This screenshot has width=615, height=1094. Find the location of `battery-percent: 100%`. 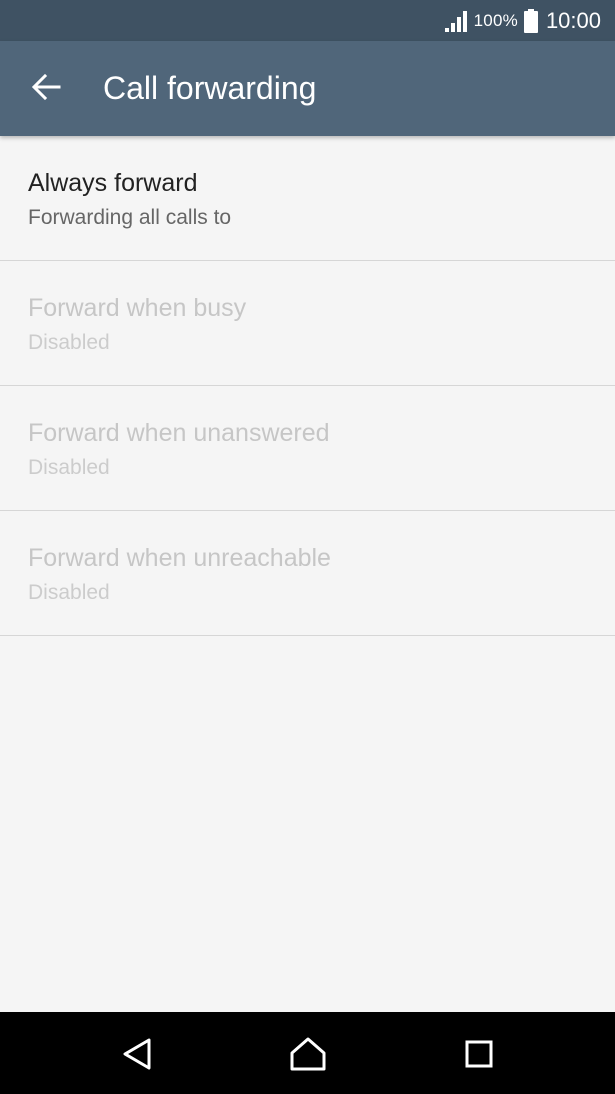

battery-percent: 100% is located at coordinates (495, 20).